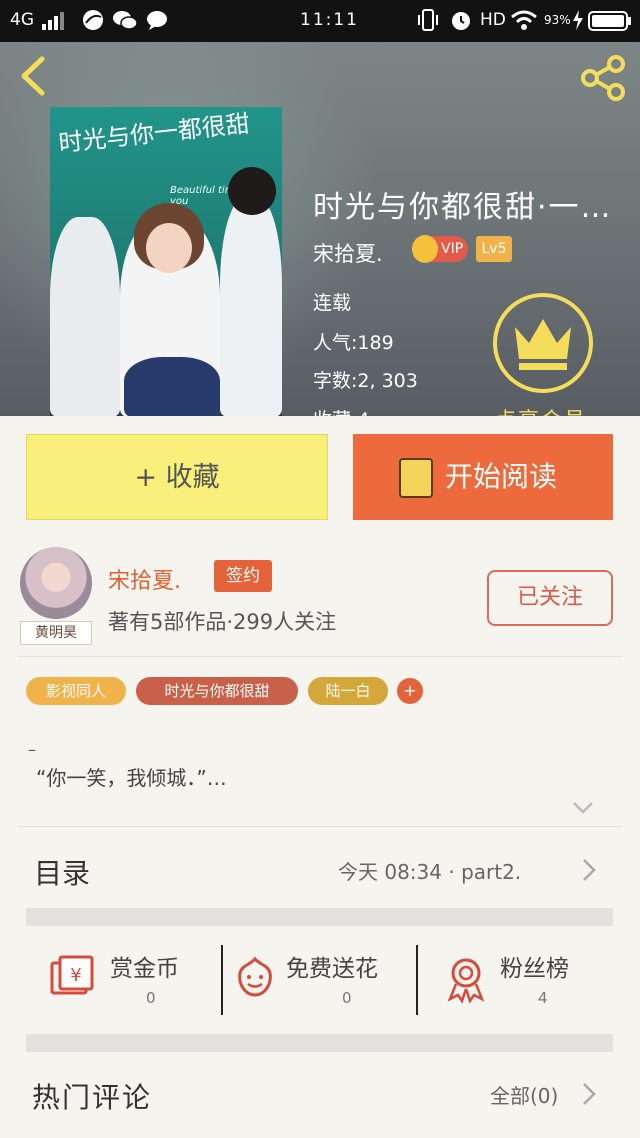 The height and width of the screenshot is (1138, 640). Describe the element at coordinates (353, 343) in the screenshot. I see `book-popularity: 人气:189` at that location.